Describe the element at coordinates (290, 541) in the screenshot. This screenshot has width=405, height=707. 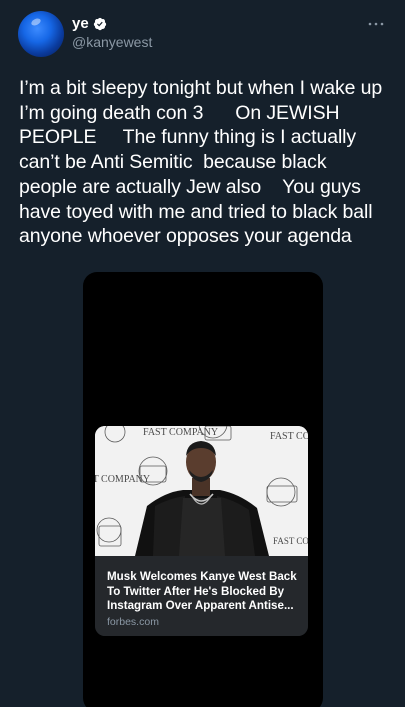
I see `backdrop-logo-text-bottom: FAST COMPANY` at that location.